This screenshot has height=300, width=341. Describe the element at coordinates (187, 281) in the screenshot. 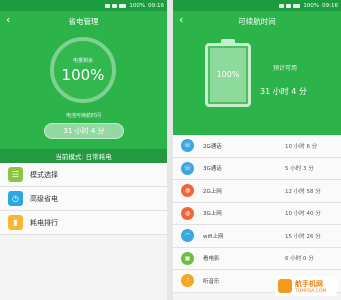

I see `music-icon: ♪` at that location.